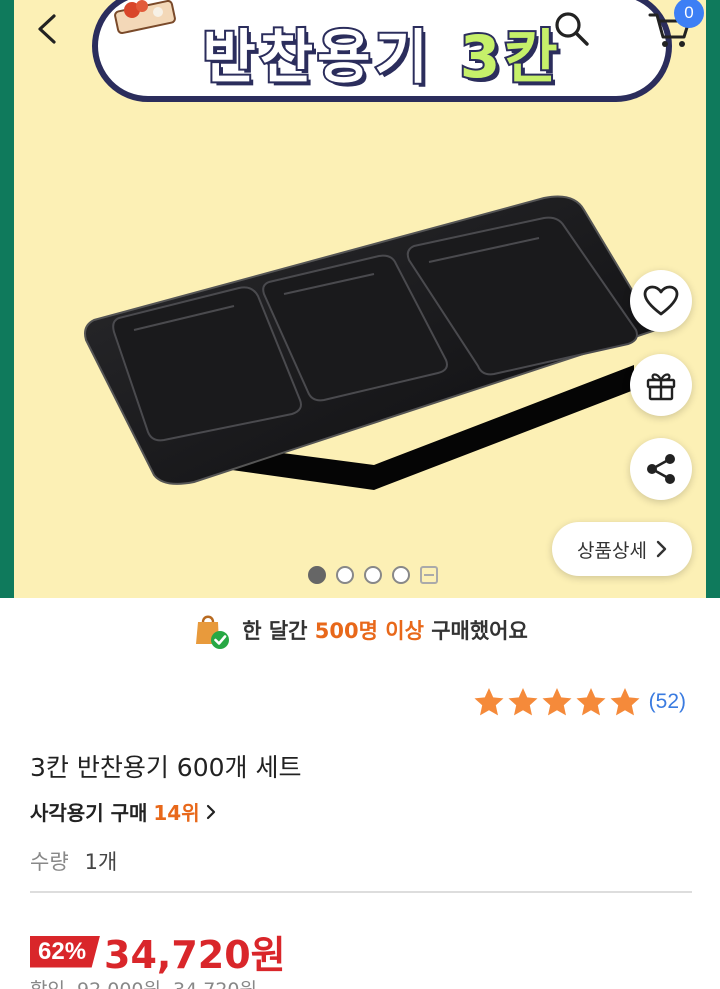 The height and width of the screenshot is (989, 720). I want to click on purchase-count-banner: 한 달간 500명 이상 구매했어요, so click(360, 630).